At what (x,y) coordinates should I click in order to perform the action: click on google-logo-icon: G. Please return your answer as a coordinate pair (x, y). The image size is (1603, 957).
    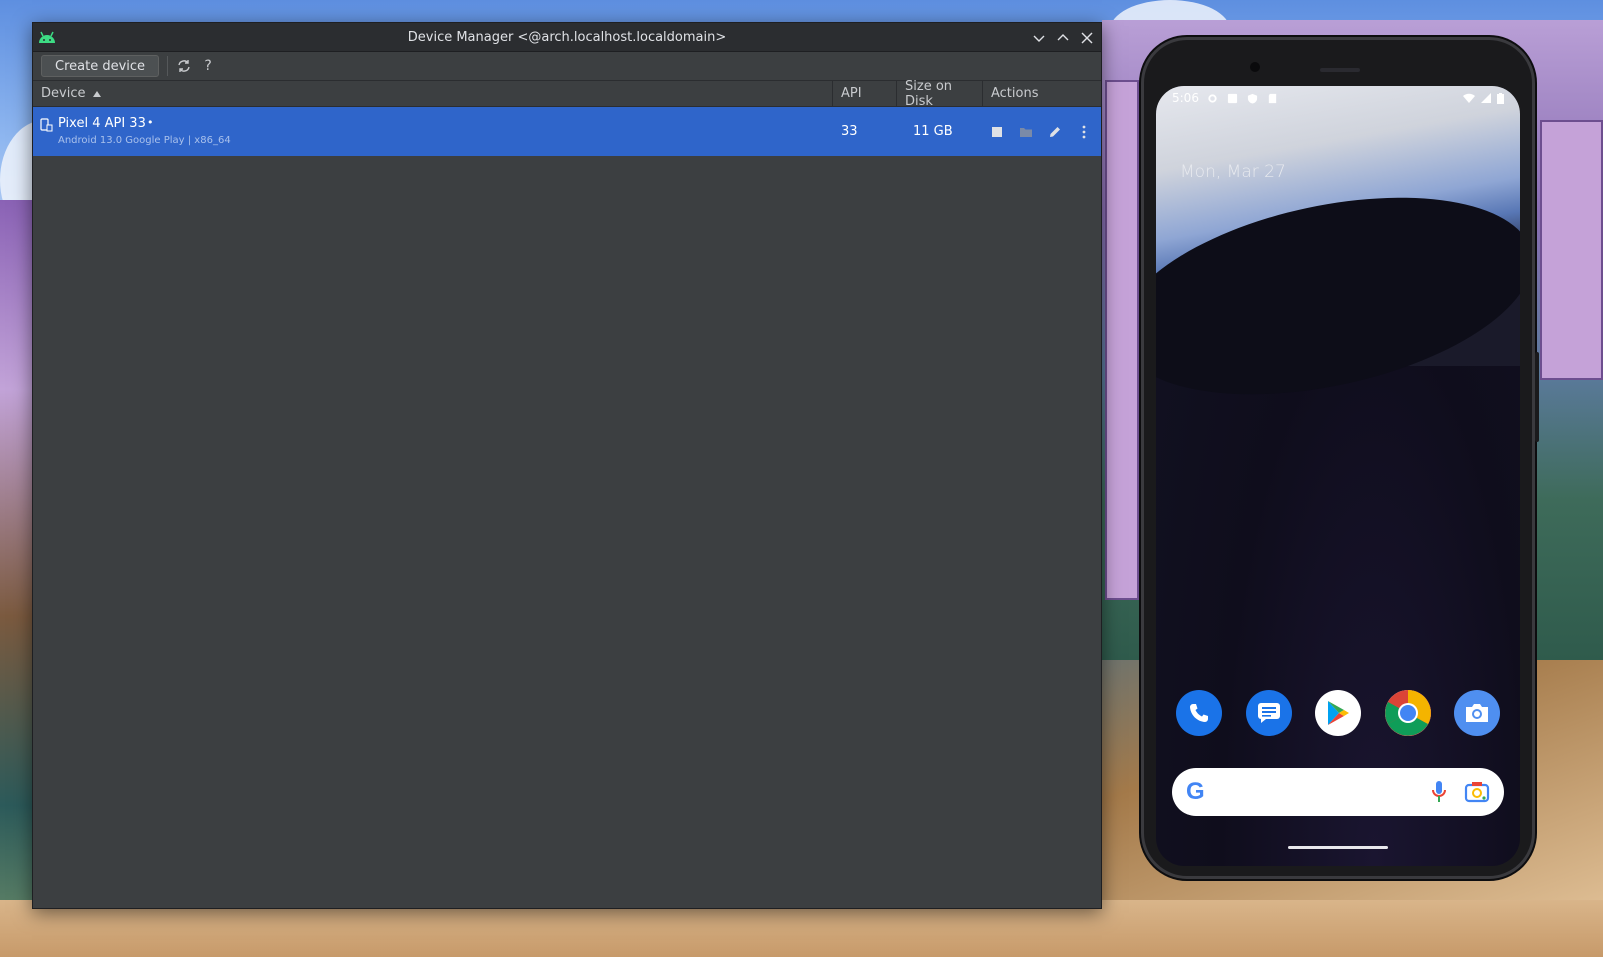
    Looking at the image, I should click on (1195, 791).